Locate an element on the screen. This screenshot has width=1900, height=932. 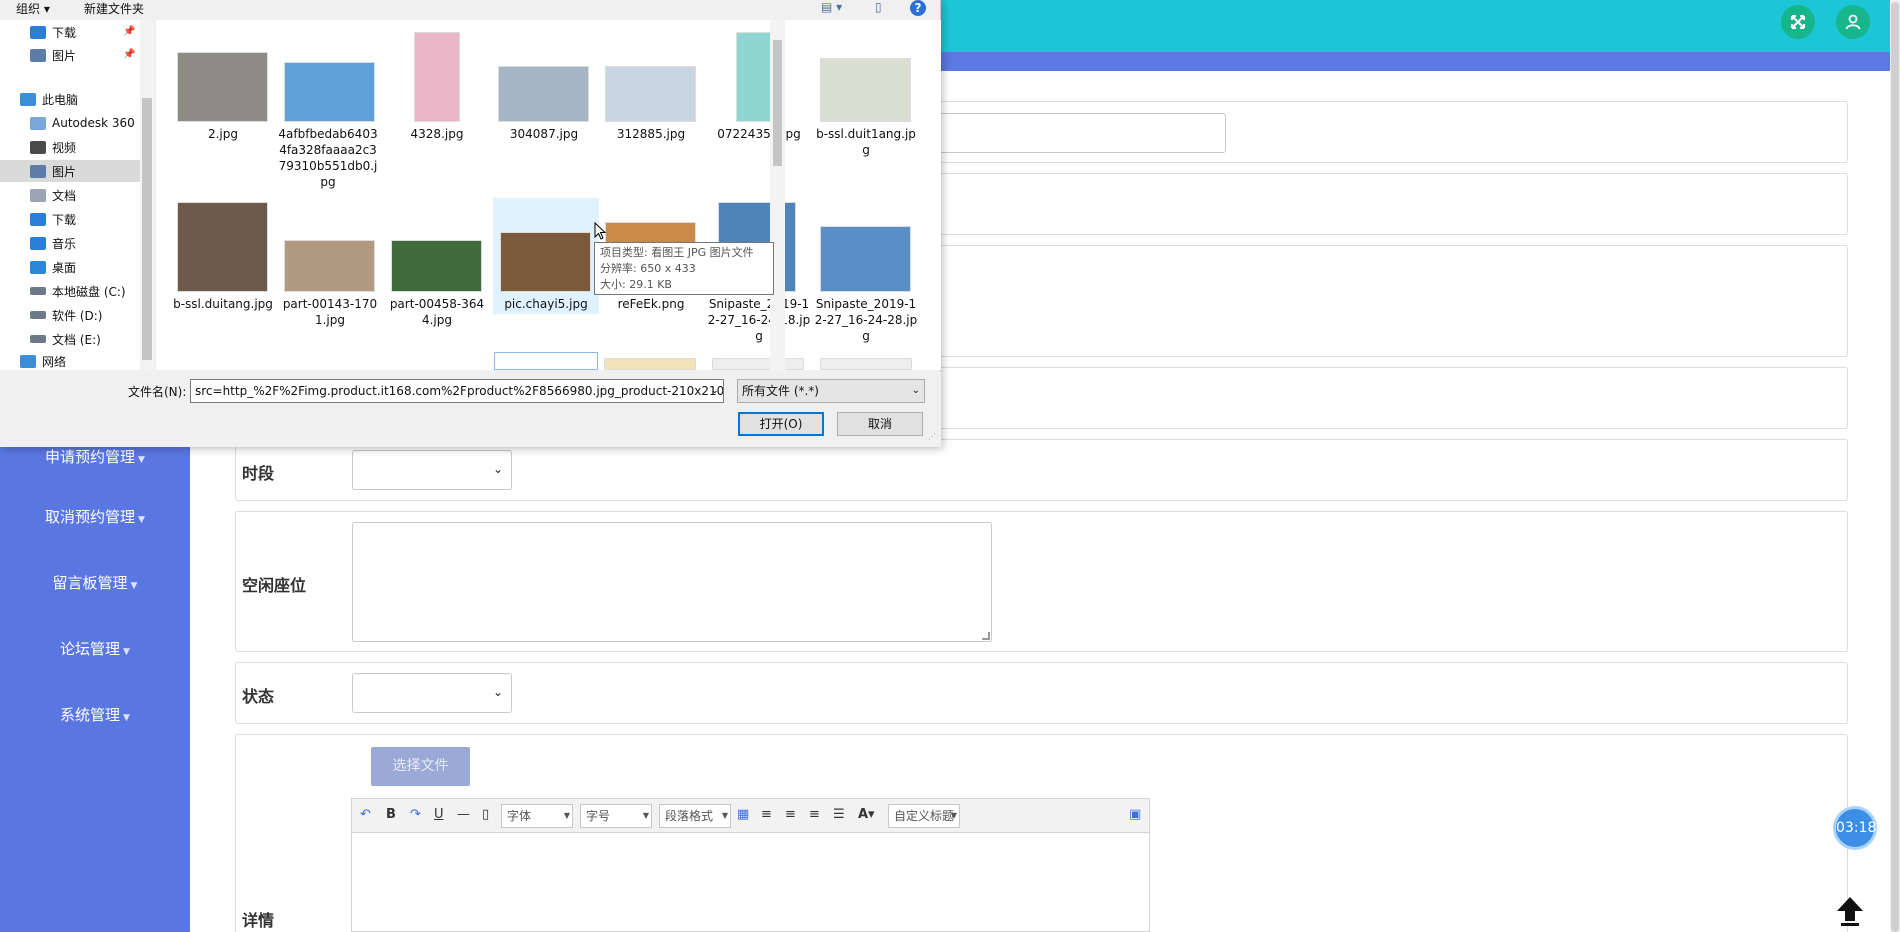
page-icon: ▯ is located at coordinates (485, 814).